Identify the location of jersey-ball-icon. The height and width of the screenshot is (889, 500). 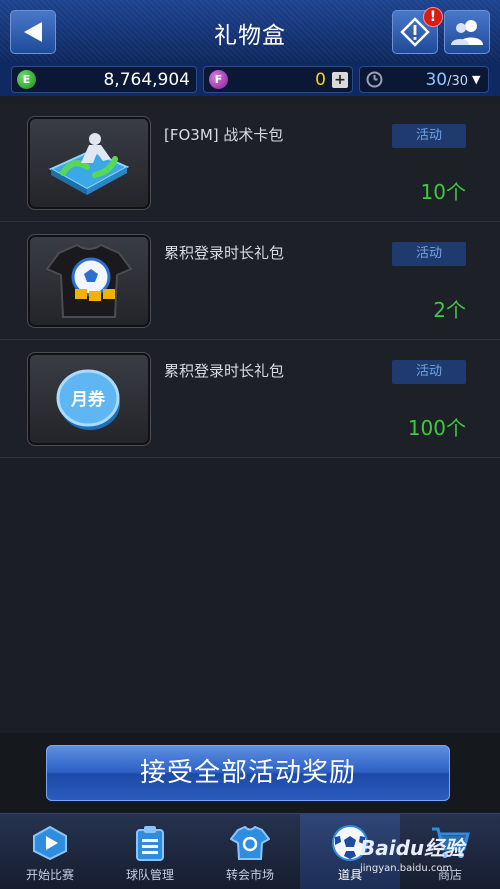
(89, 281).